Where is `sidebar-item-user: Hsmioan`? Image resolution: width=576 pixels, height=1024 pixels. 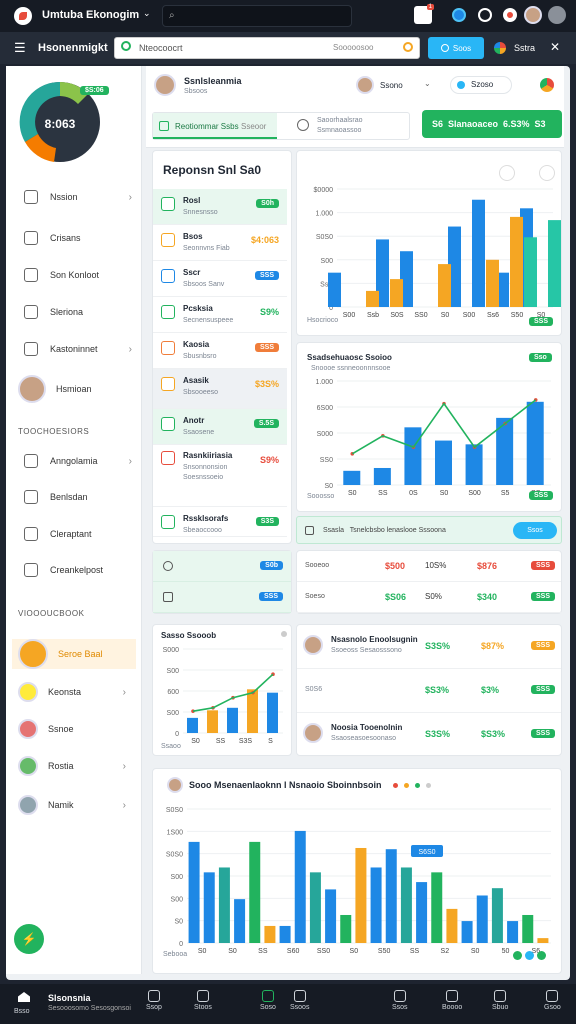
sidebar-item-user: Hsmioan is located at coordinates (74, 389).